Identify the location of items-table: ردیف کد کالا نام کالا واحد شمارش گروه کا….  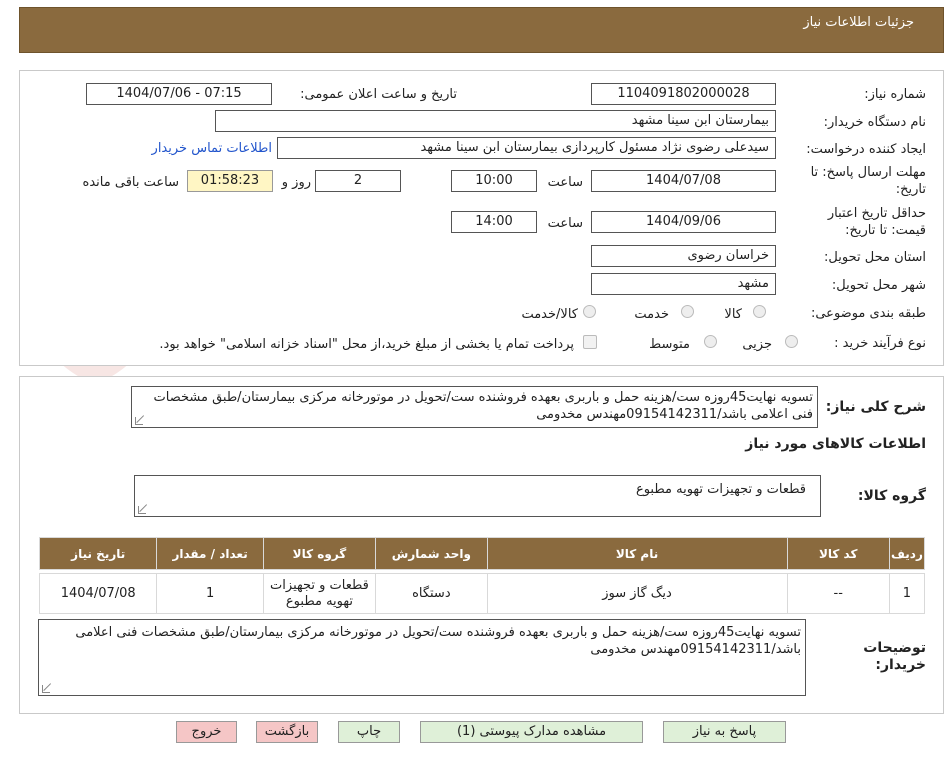
(482, 575).